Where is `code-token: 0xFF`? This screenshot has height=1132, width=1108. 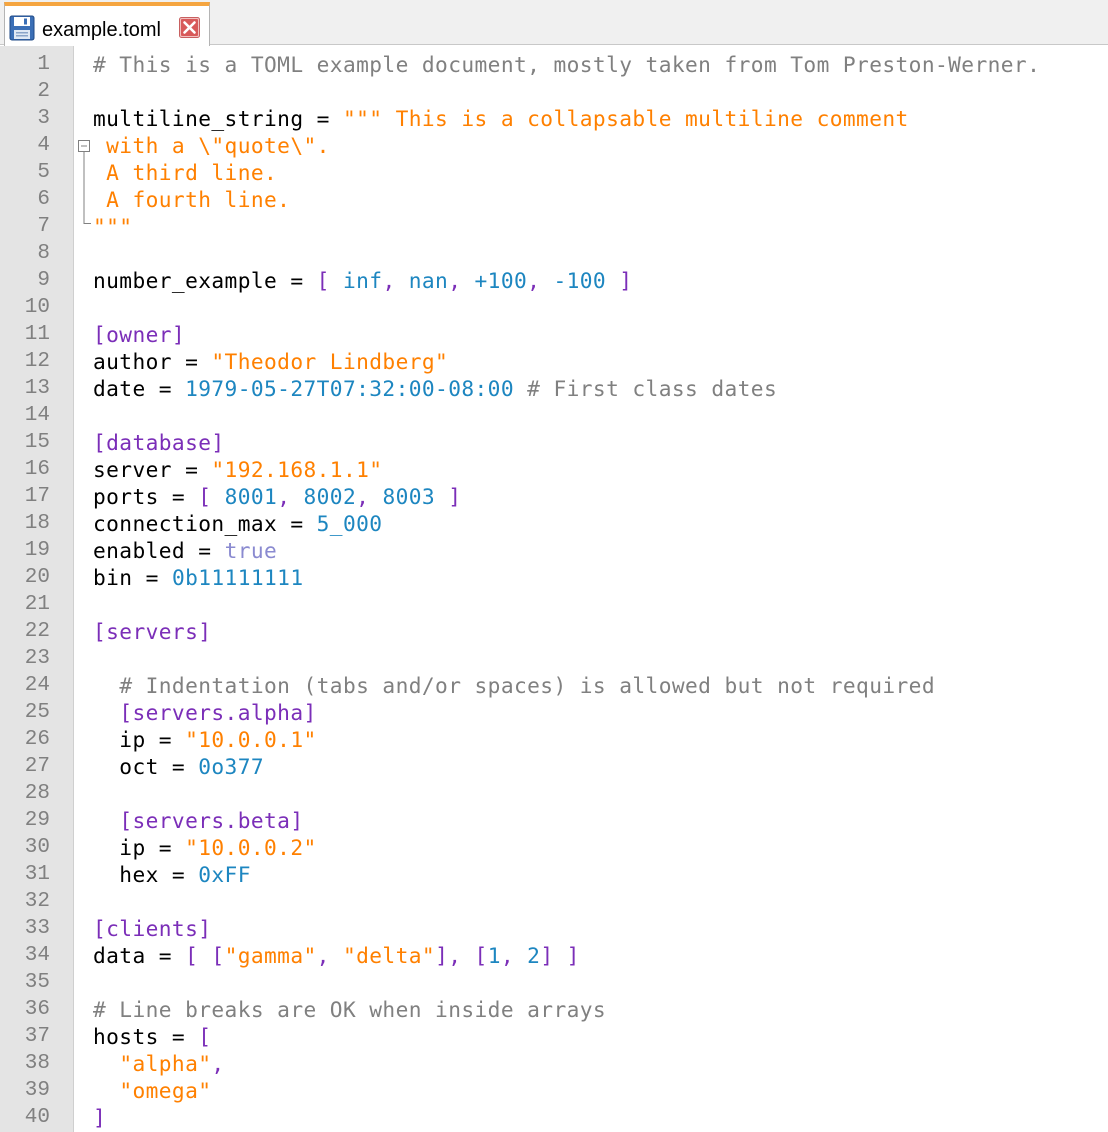 code-token: 0xFF is located at coordinates (224, 874).